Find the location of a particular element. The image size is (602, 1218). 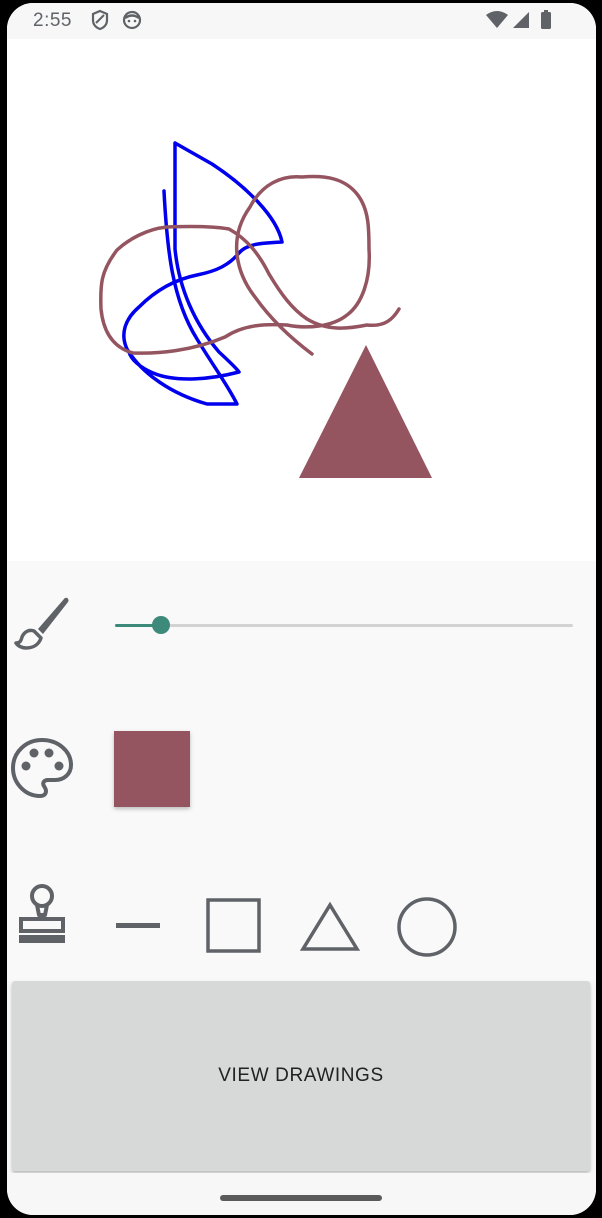

stamp-icon is located at coordinates (42, 913).